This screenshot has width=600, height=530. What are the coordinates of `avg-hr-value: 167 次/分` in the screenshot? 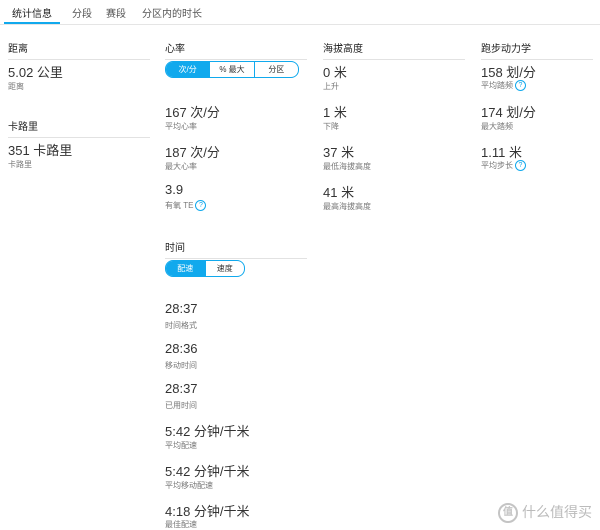 It's located at (192, 112).